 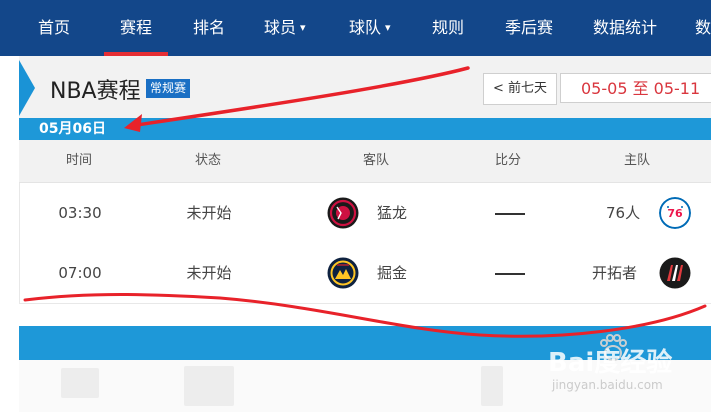 What do you see at coordinates (80, 273) in the screenshot?
I see `game-time: 07:00` at bounding box center [80, 273].